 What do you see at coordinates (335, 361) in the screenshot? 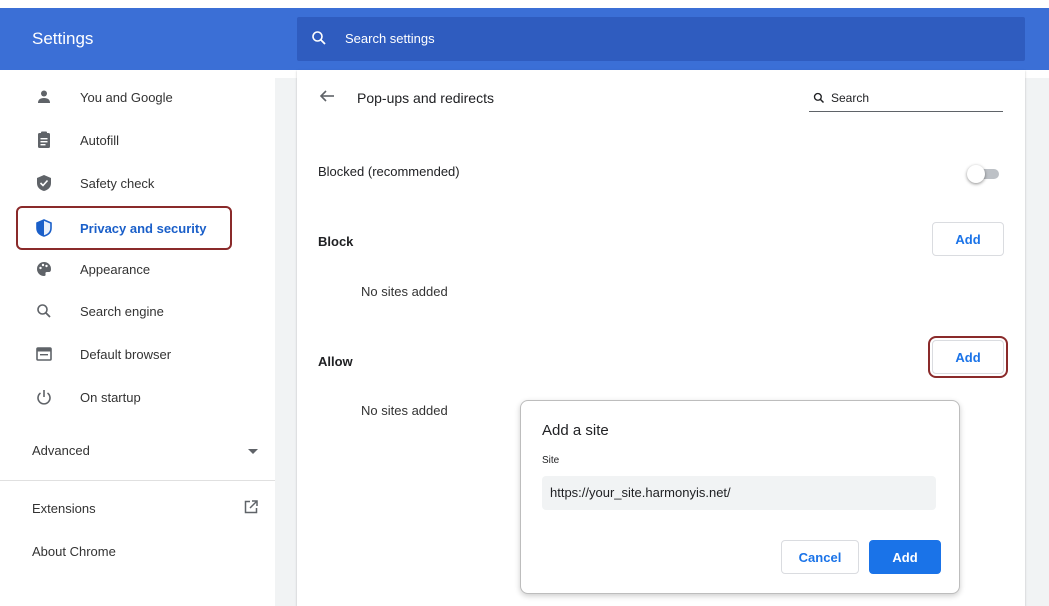
I see `allow-section-heading: Allow` at bounding box center [335, 361].